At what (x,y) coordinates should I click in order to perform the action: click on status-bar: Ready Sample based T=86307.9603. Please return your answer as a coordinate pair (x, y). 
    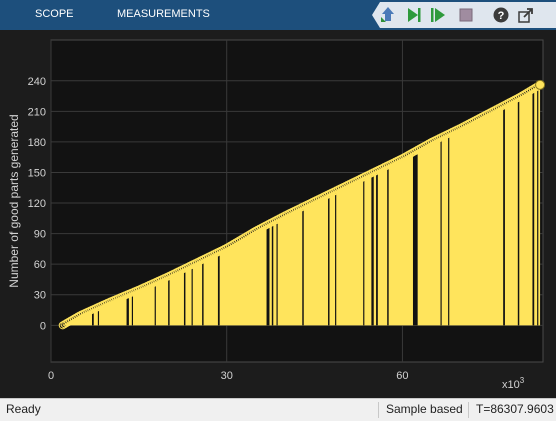
    Looking at the image, I should click on (278, 409).